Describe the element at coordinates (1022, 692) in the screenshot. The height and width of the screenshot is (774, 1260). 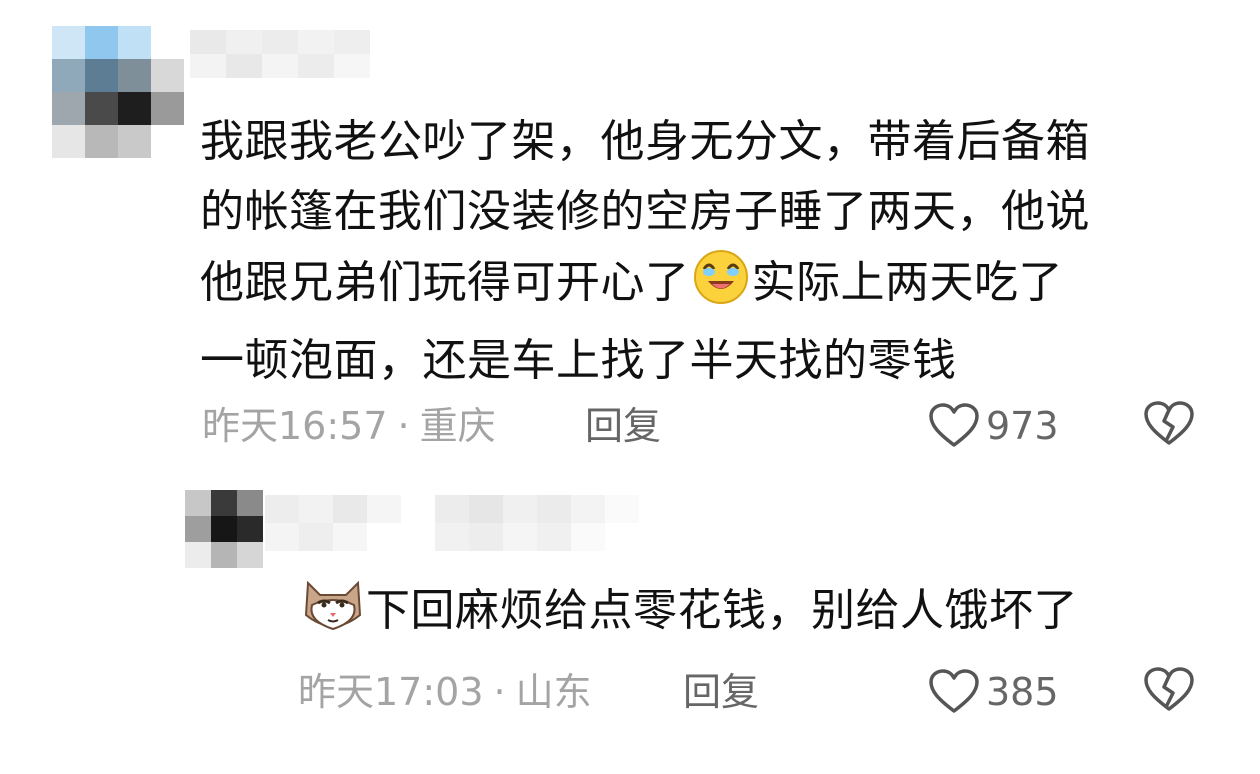
I see `like-count: 385` at that location.